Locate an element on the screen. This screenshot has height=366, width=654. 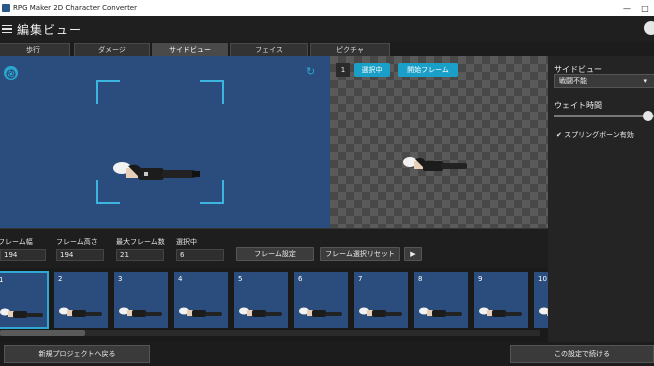
frame-thumbnail-number: 9 is located at coordinates (480, 279).